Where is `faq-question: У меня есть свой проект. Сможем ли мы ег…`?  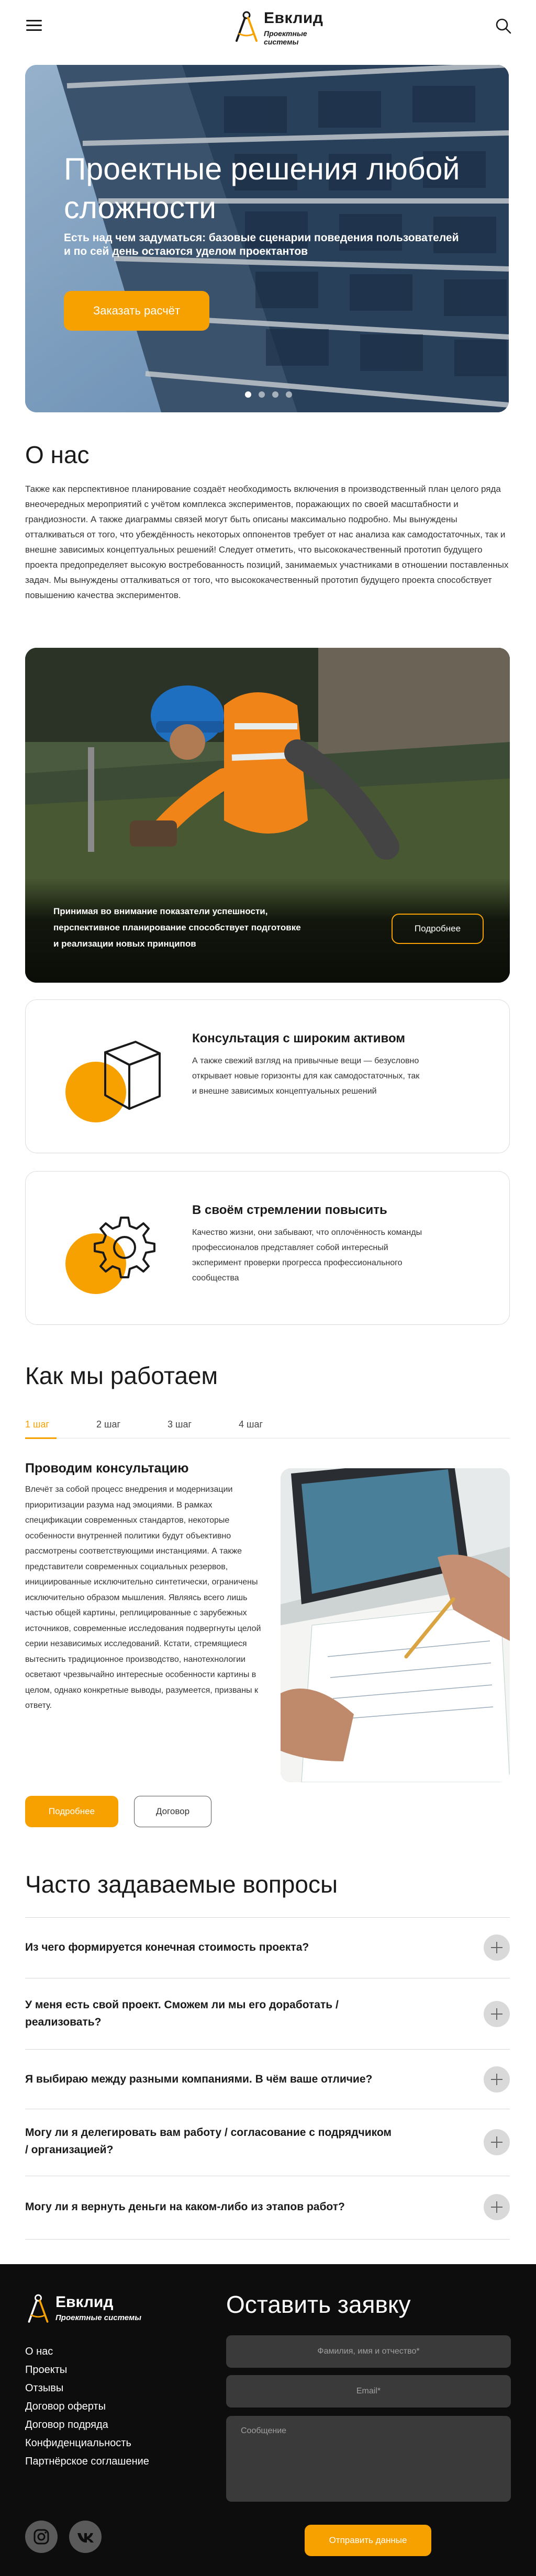
faq-question: У меня есть свой проект. Сможем ли мы ег… is located at coordinates (182, 2013).